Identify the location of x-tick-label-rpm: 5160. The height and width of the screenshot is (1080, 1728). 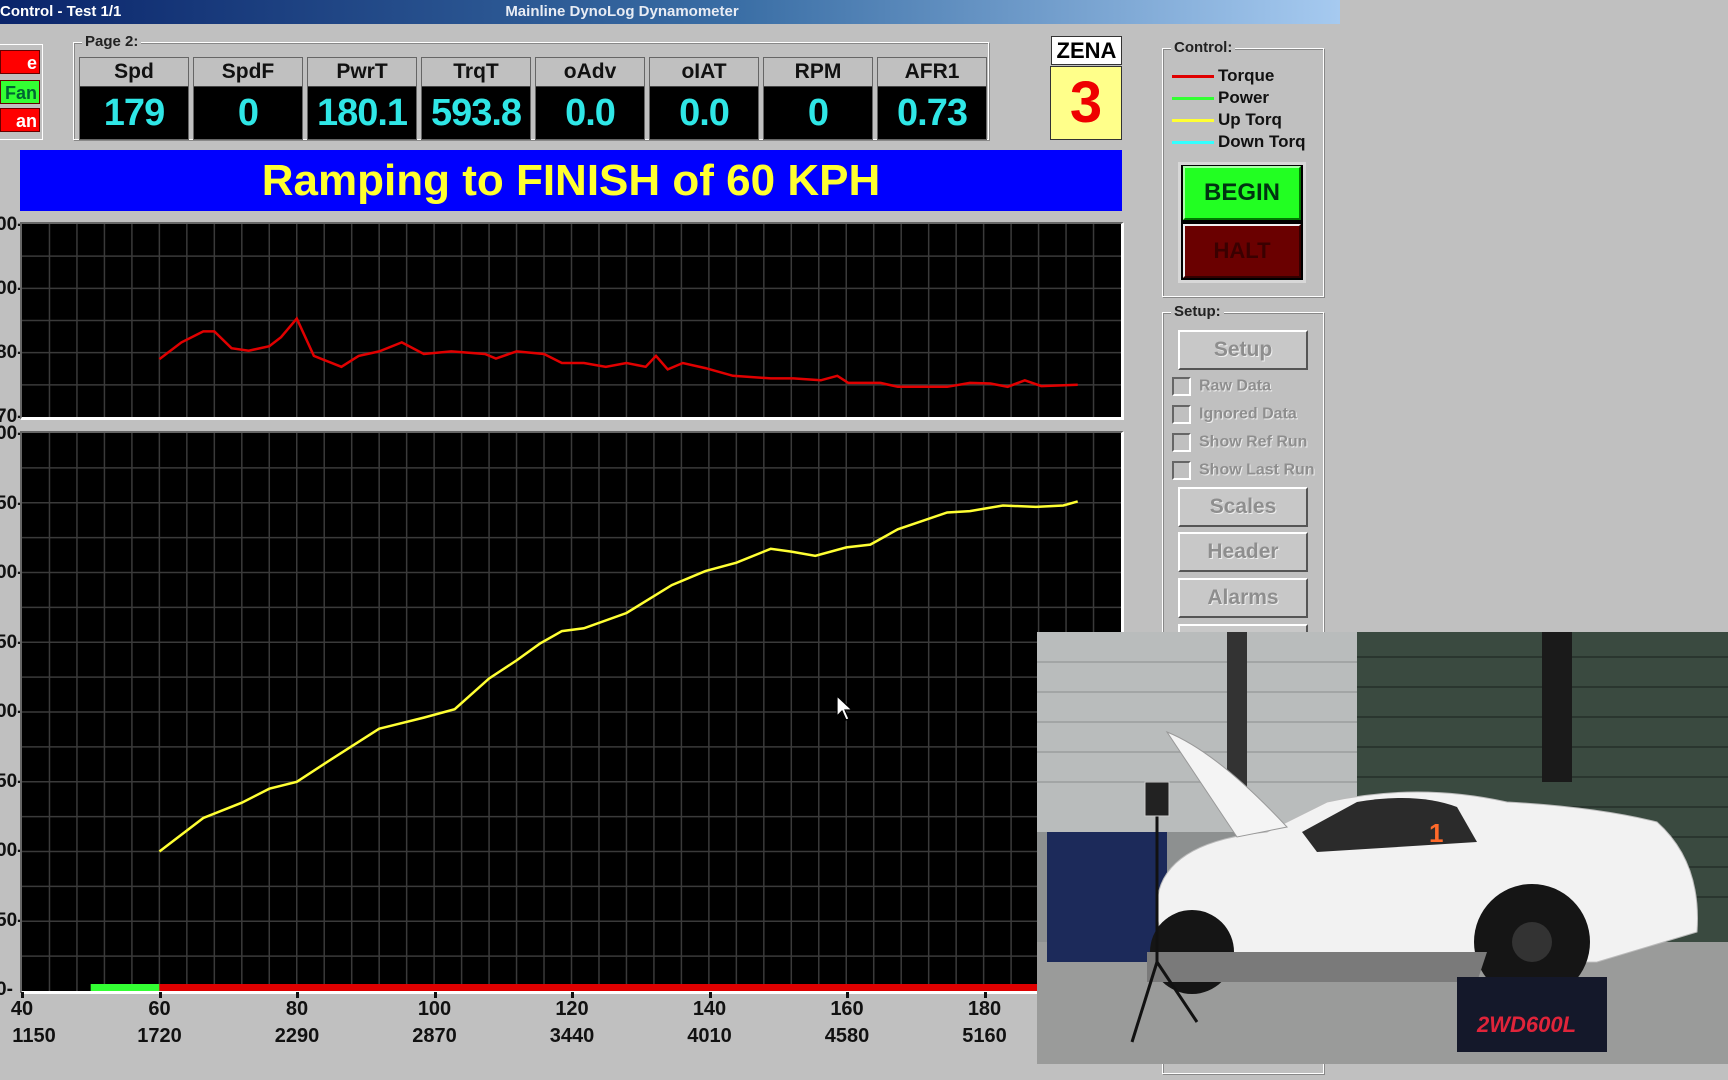
(984, 1036).